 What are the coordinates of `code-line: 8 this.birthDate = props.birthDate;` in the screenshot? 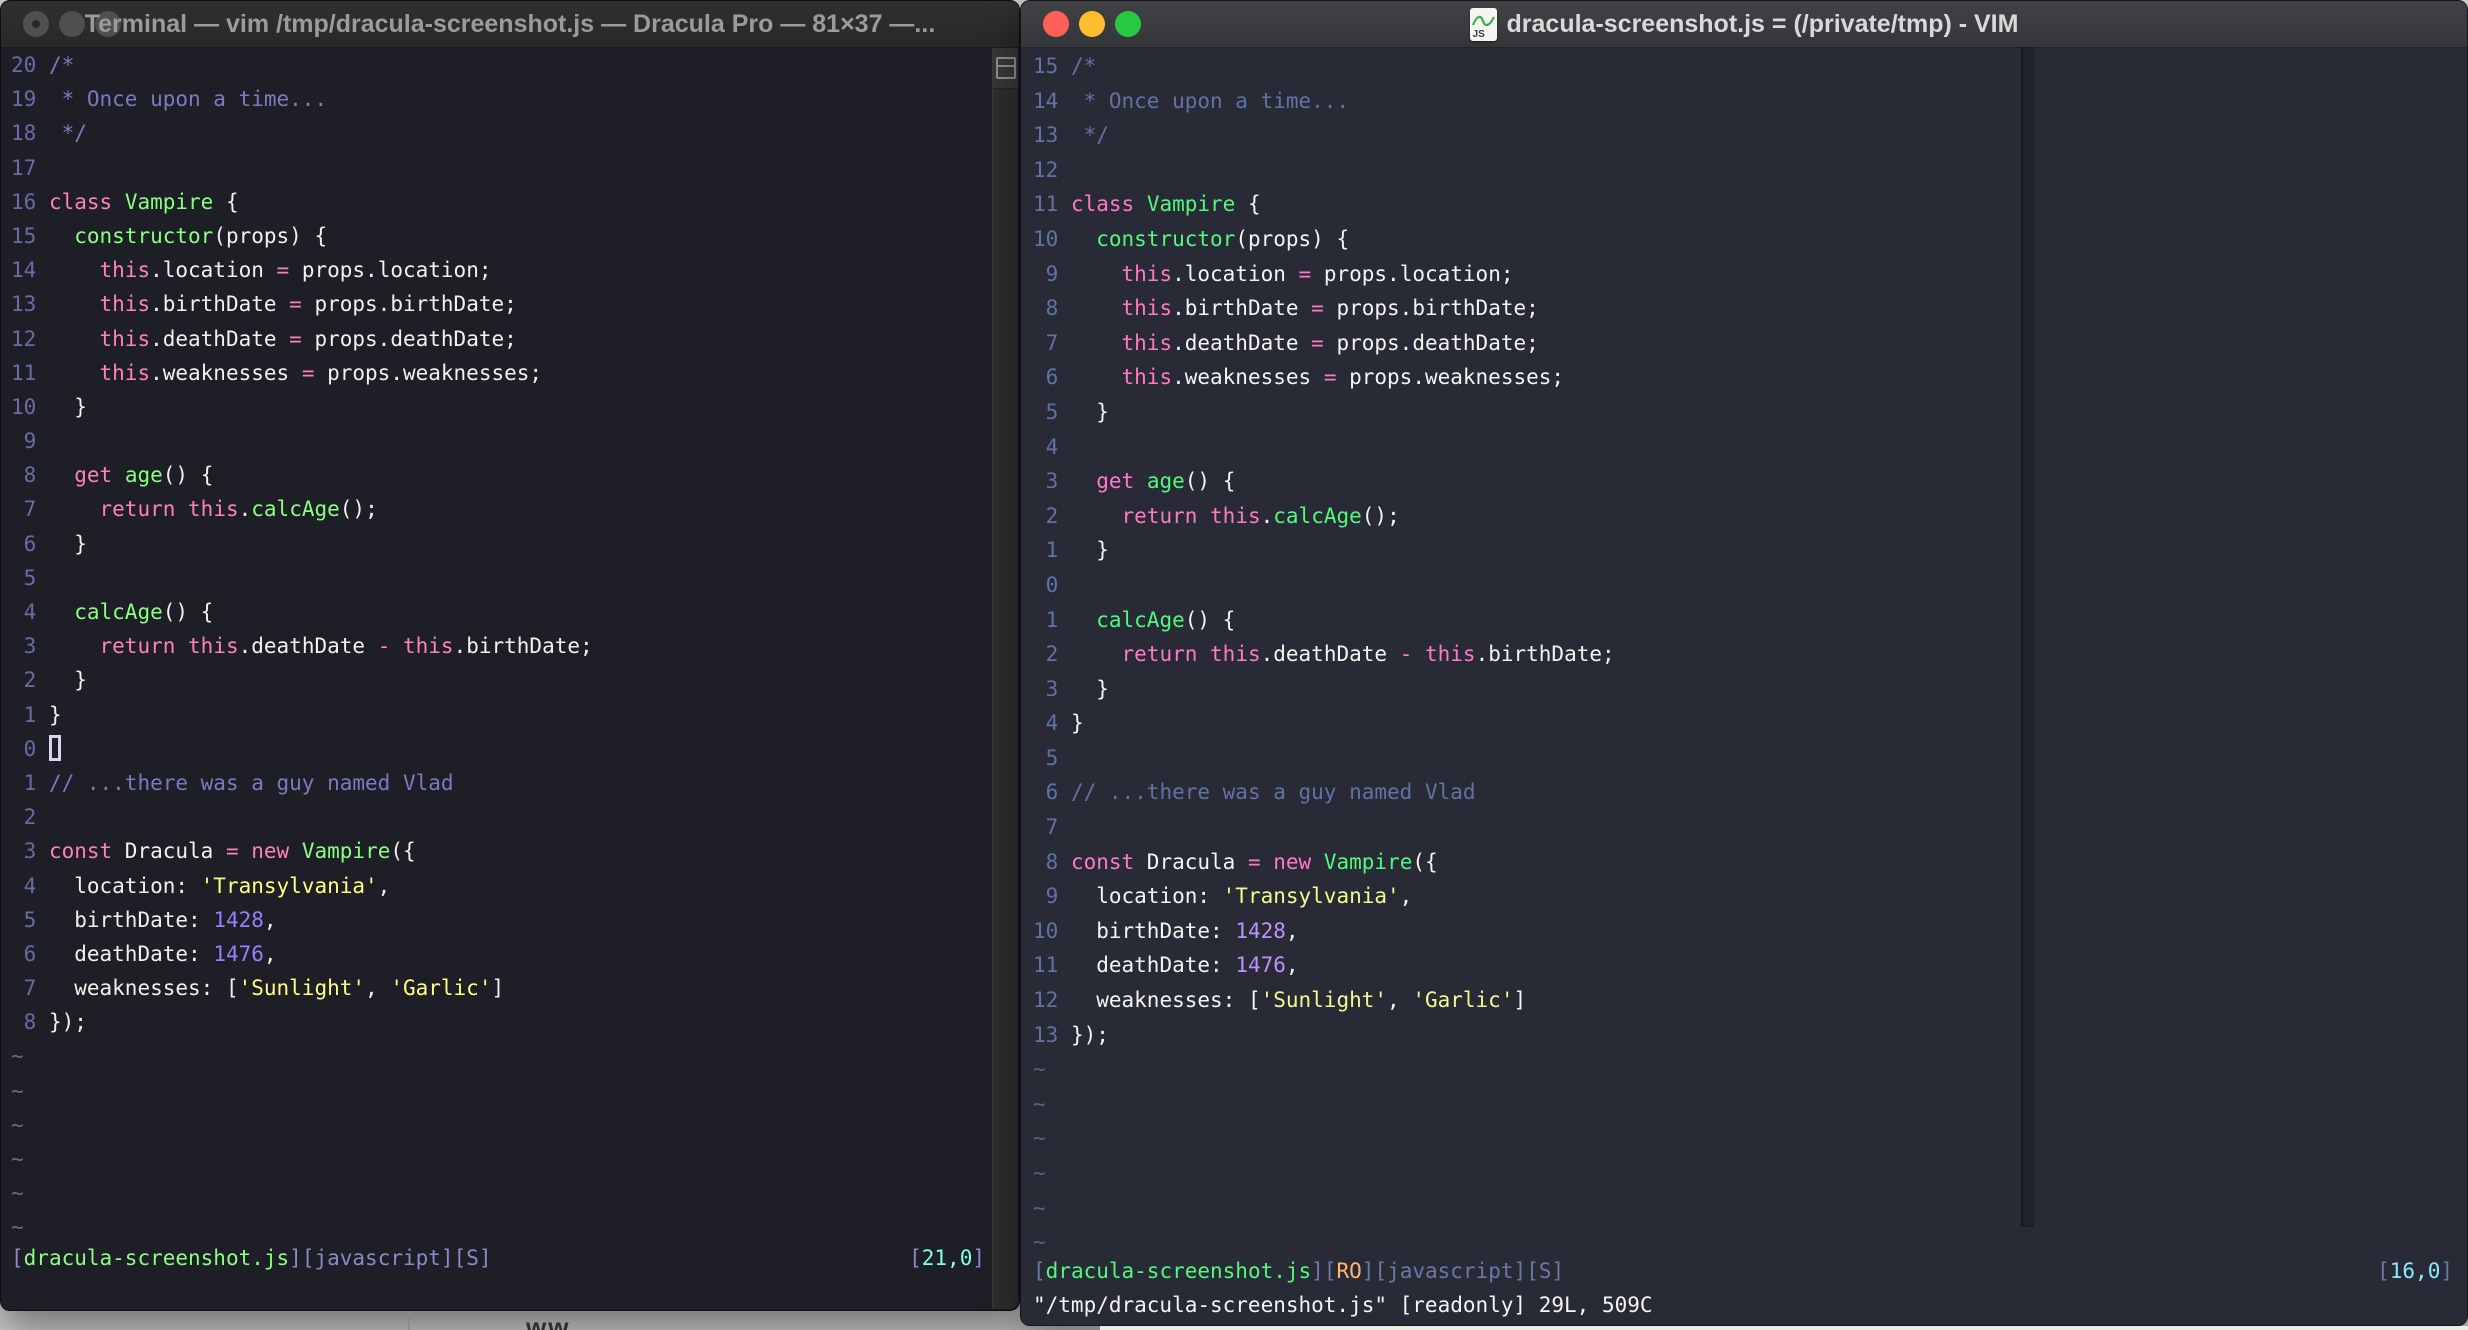 It's located at (1324, 308).